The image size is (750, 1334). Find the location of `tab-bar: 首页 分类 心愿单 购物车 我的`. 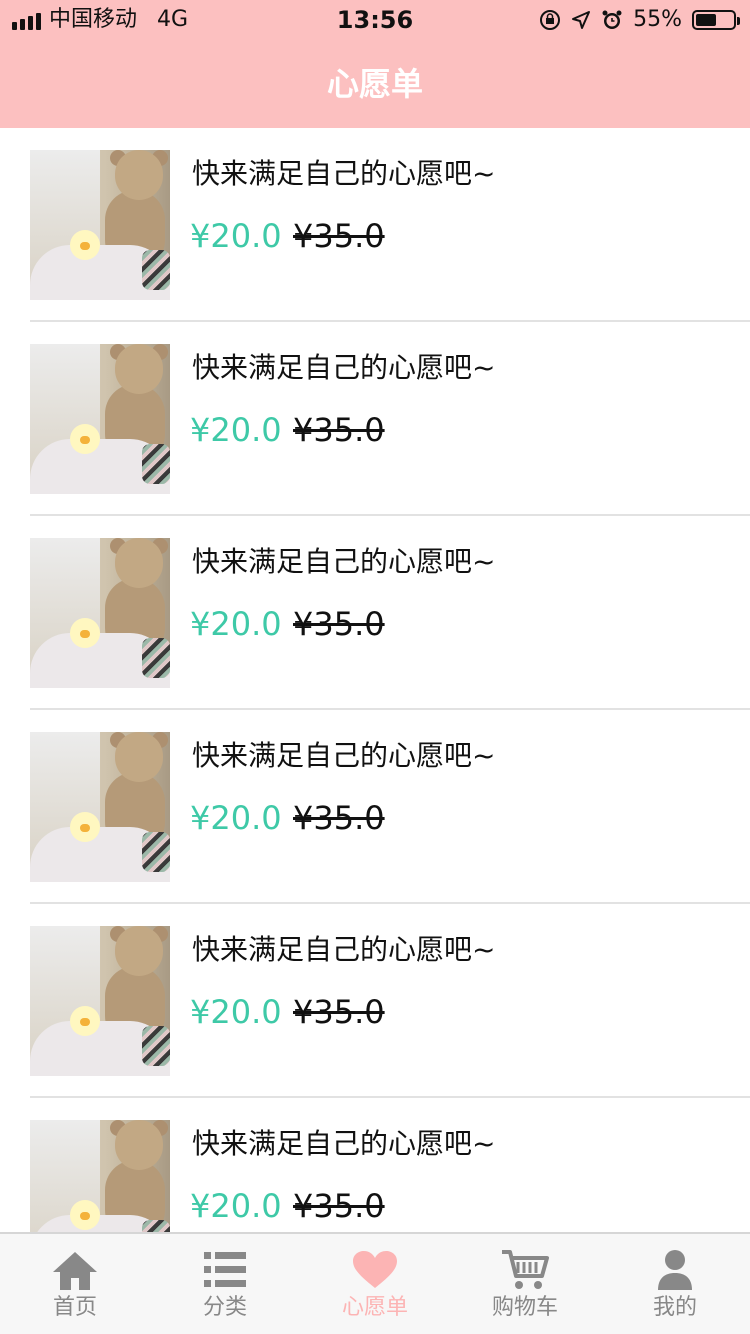

tab-bar: 首页 分类 心愿单 购物车 我的 is located at coordinates (375, 1283).